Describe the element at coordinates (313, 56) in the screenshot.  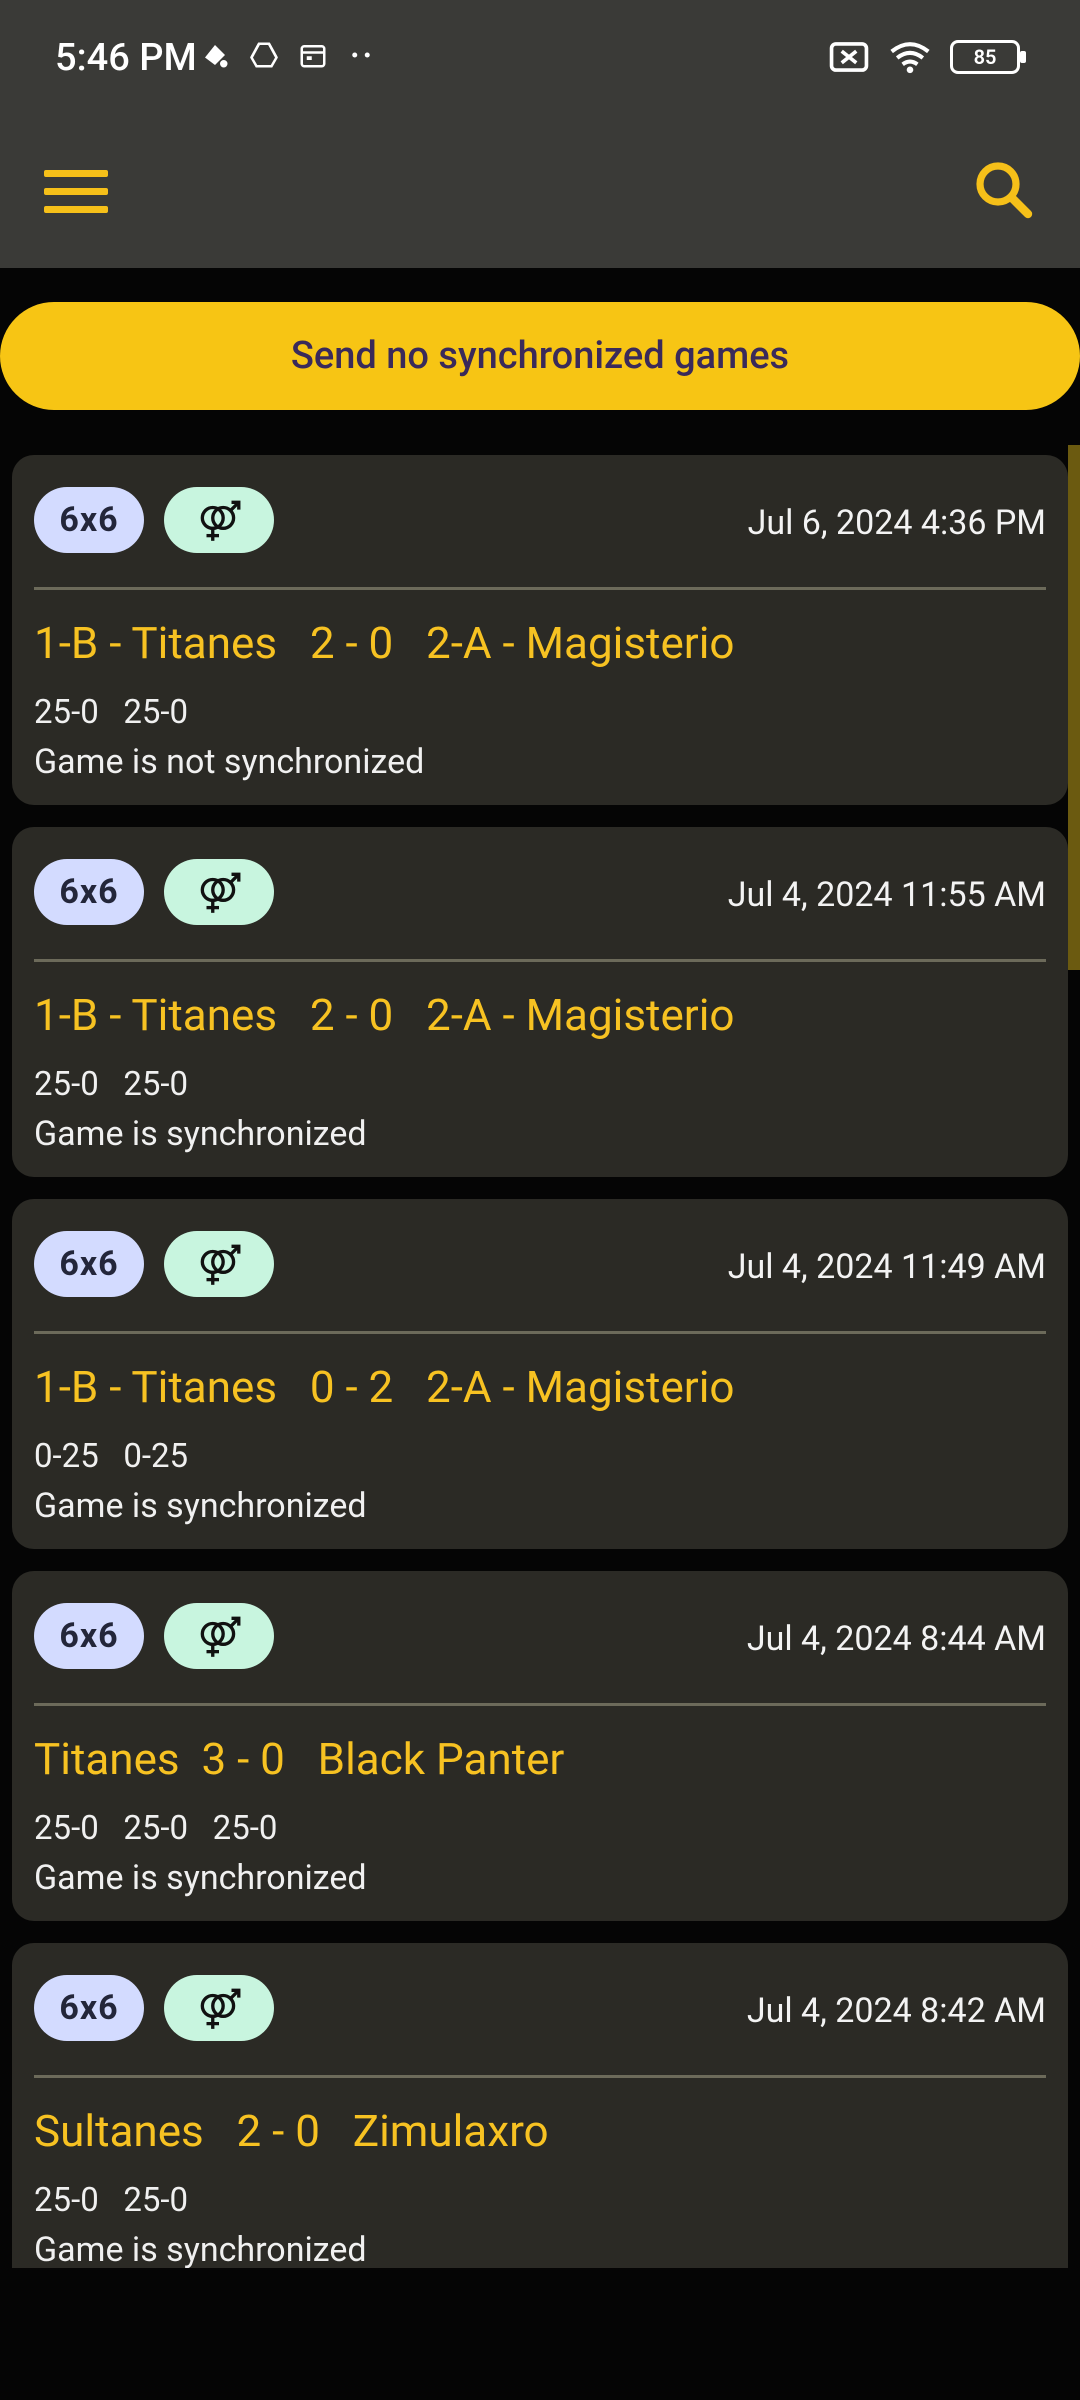
I see `calendar-icon` at that location.